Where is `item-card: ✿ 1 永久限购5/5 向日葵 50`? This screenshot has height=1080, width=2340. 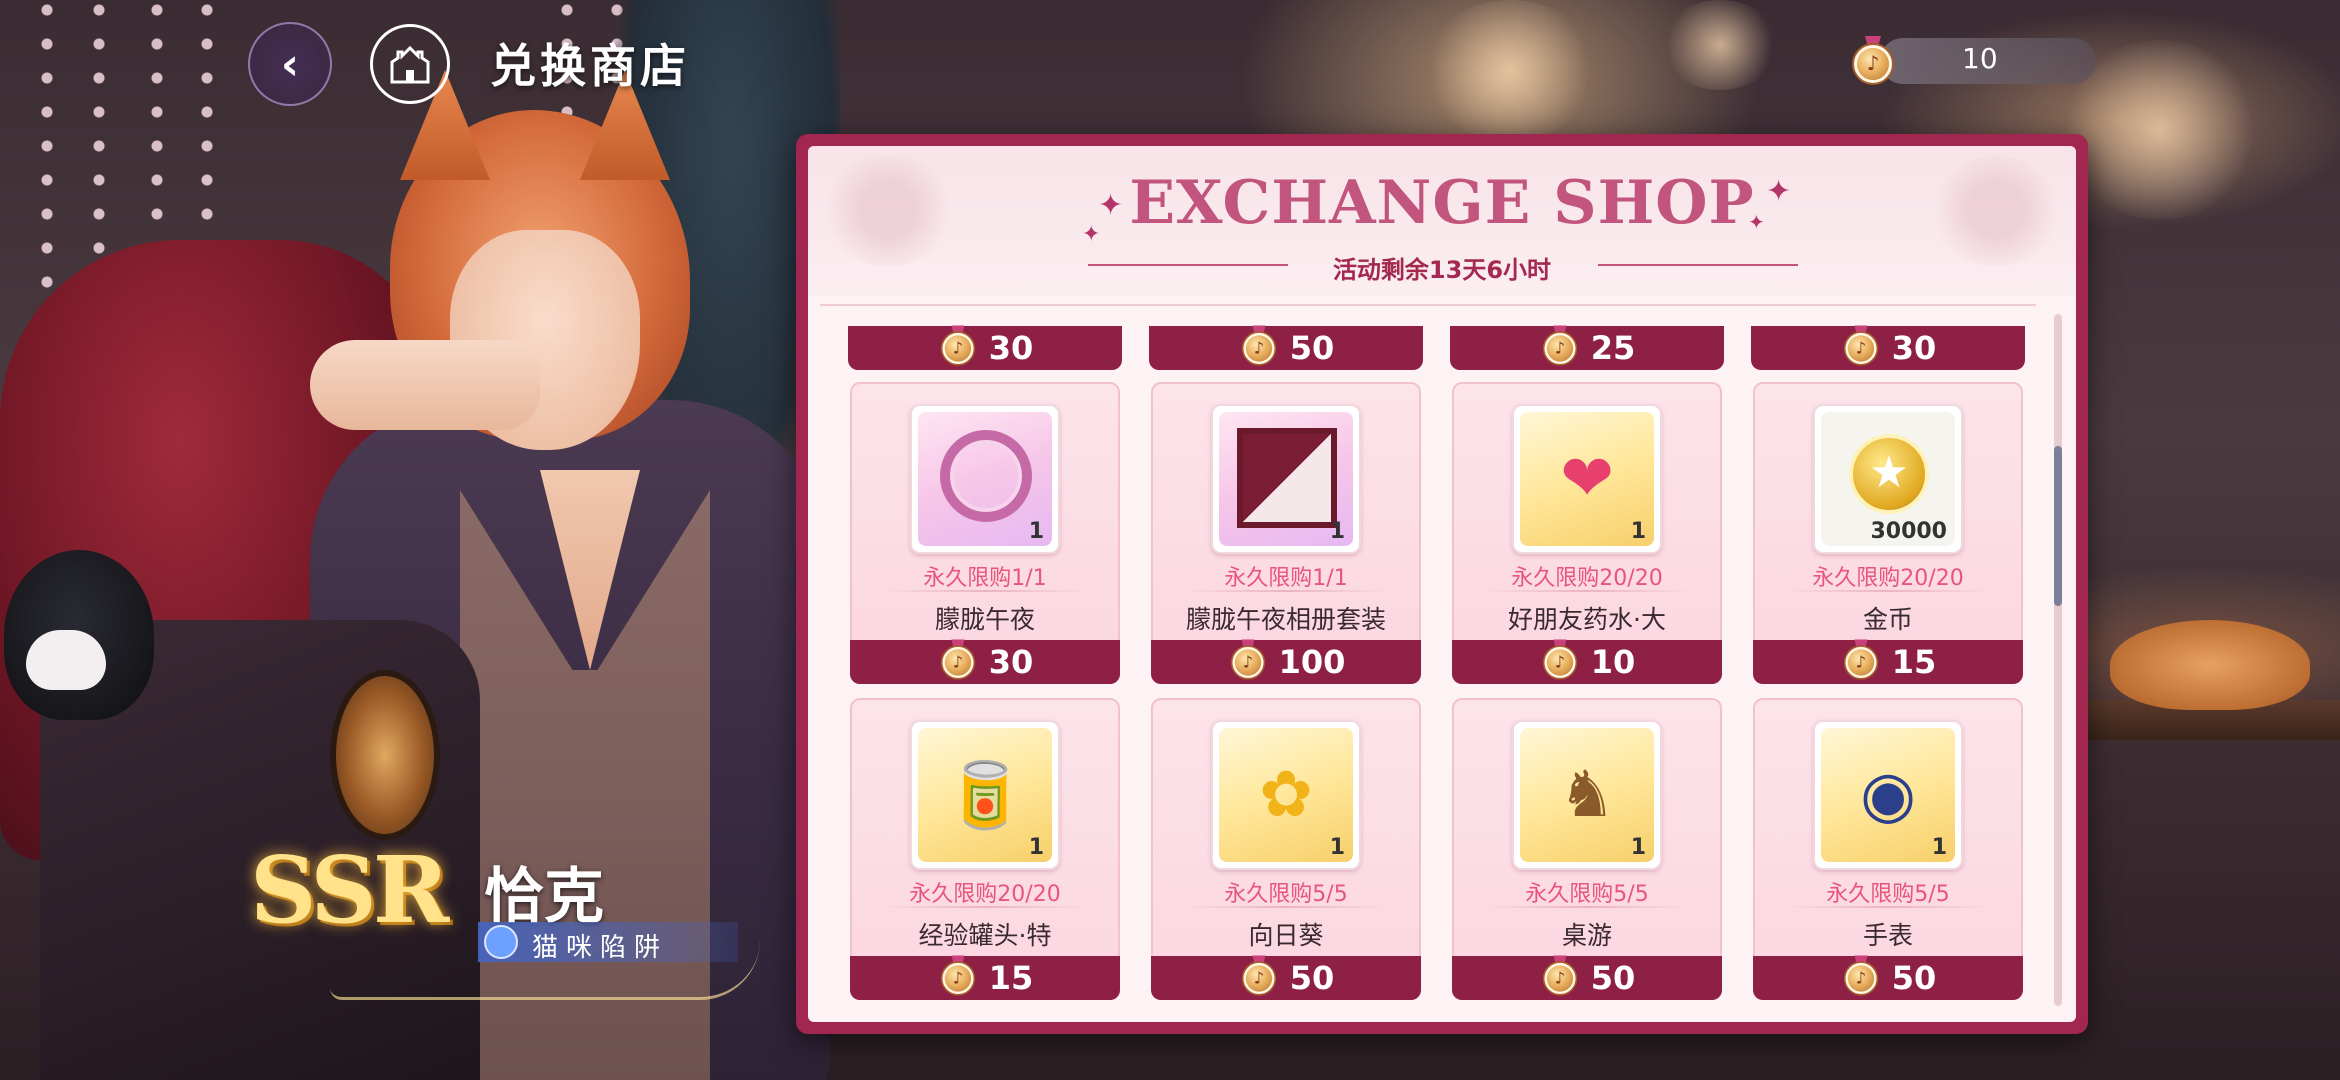
item-card: ✿ 1 永久限购5/5 向日葵 50 is located at coordinates (1286, 849).